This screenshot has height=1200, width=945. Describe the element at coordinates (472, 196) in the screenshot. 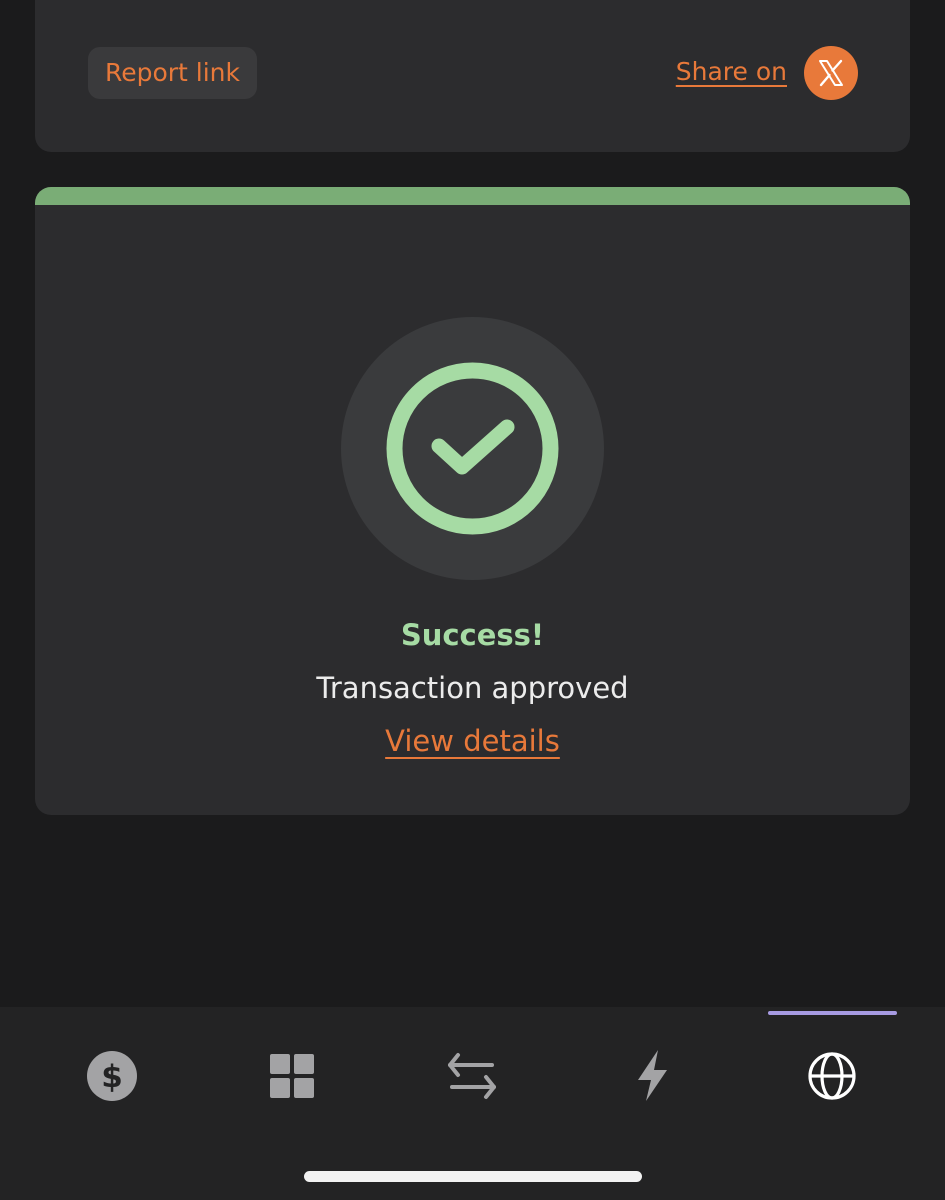

I see `success-status-bar` at that location.